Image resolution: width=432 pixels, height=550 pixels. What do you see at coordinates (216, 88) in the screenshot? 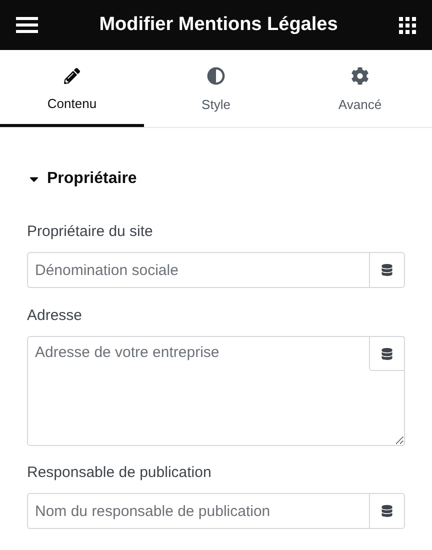
I see `tab: Style` at bounding box center [216, 88].